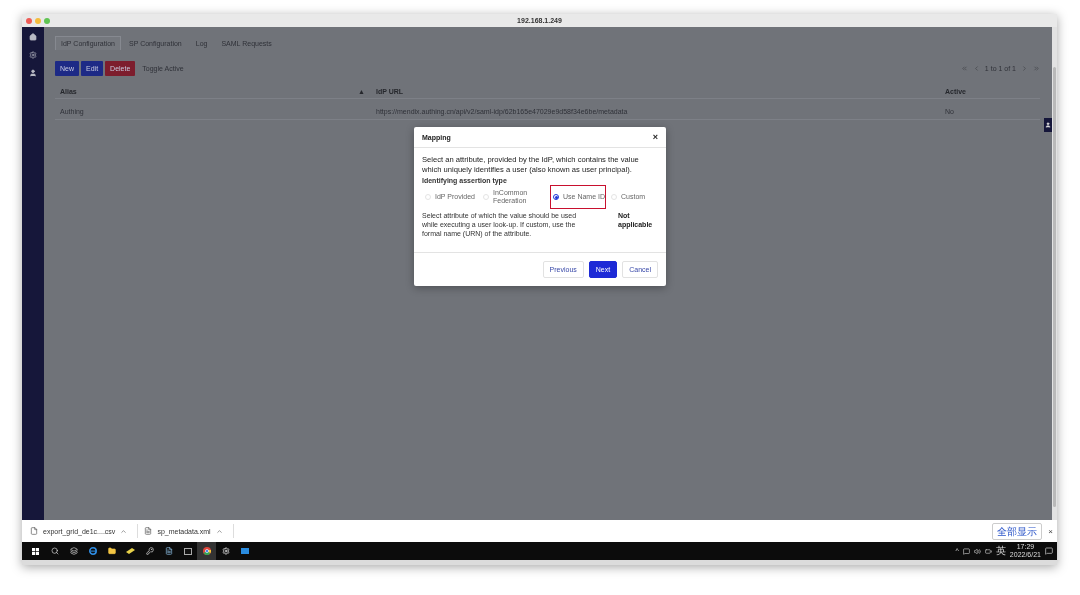 This screenshot has width=1080, height=595. I want to click on task-view-icon, so click(73, 551).